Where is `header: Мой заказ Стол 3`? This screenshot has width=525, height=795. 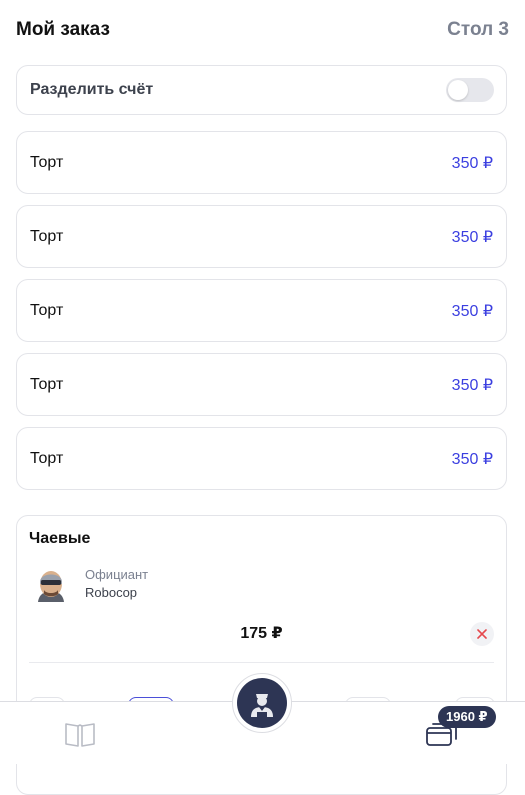
header: Мой заказ Стол 3 is located at coordinates (262, 30).